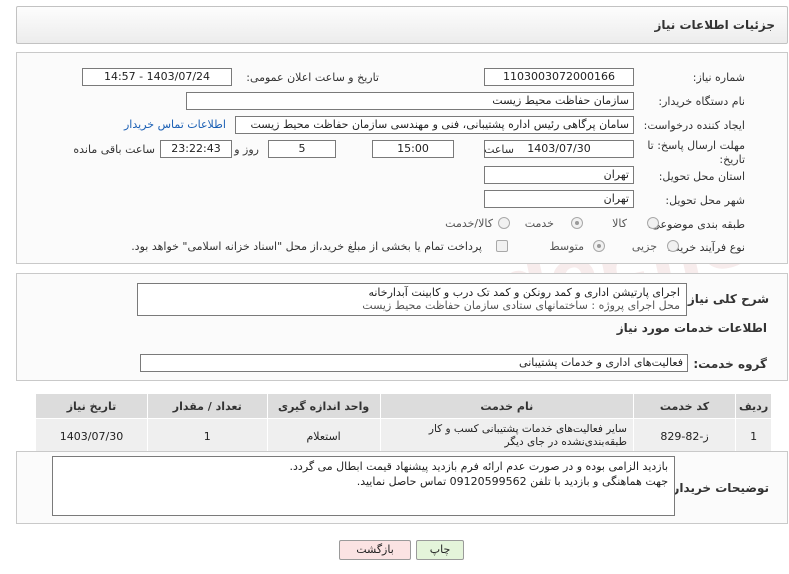 The height and width of the screenshot is (574, 789). Describe the element at coordinates (684, 406) in the screenshot. I see `col-service-code: کد خدمت` at that location.